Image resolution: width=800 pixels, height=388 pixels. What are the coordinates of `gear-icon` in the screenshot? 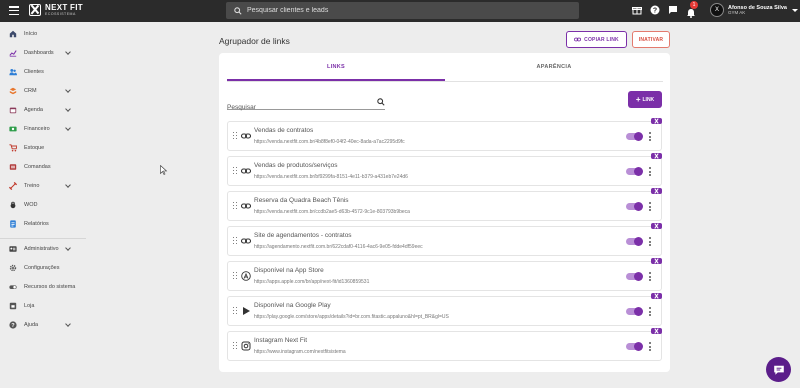 It's located at (13, 268).